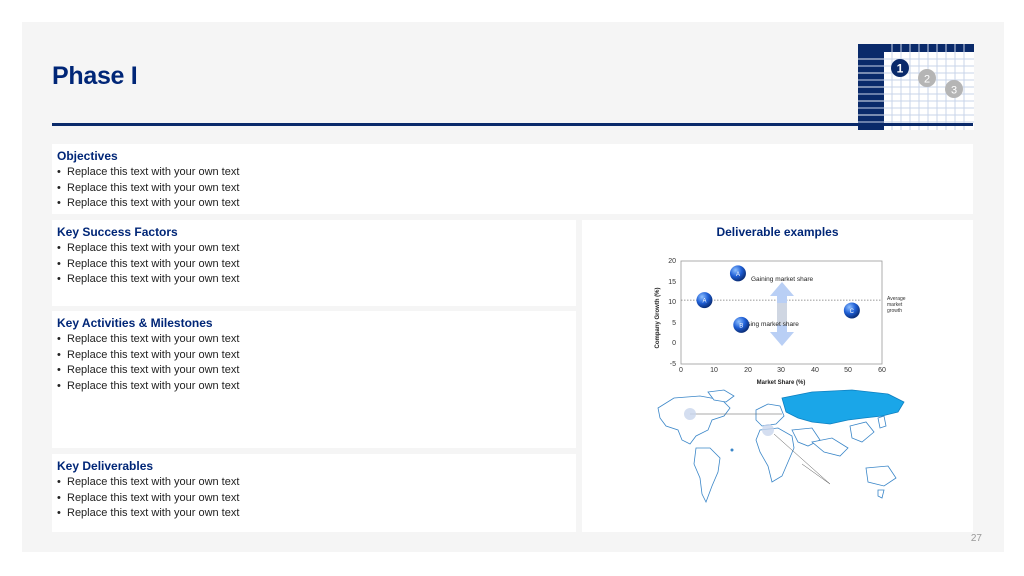 Image resolution: width=1024 pixels, height=576 pixels. I want to click on chart-y-tick: 10, so click(672, 302).